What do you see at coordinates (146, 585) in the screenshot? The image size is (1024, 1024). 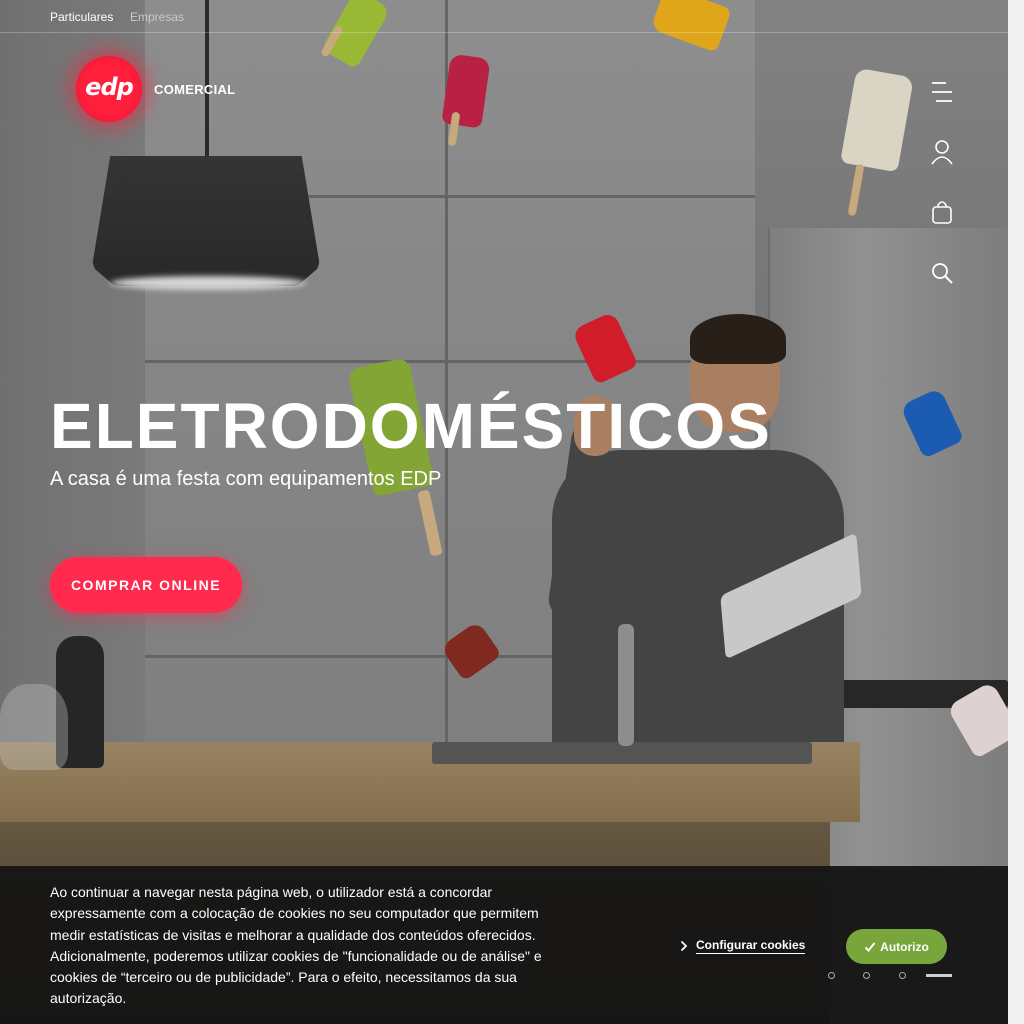 I see `buy-online-button: COMPRAR ONLINE` at bounding box center [146, 585].